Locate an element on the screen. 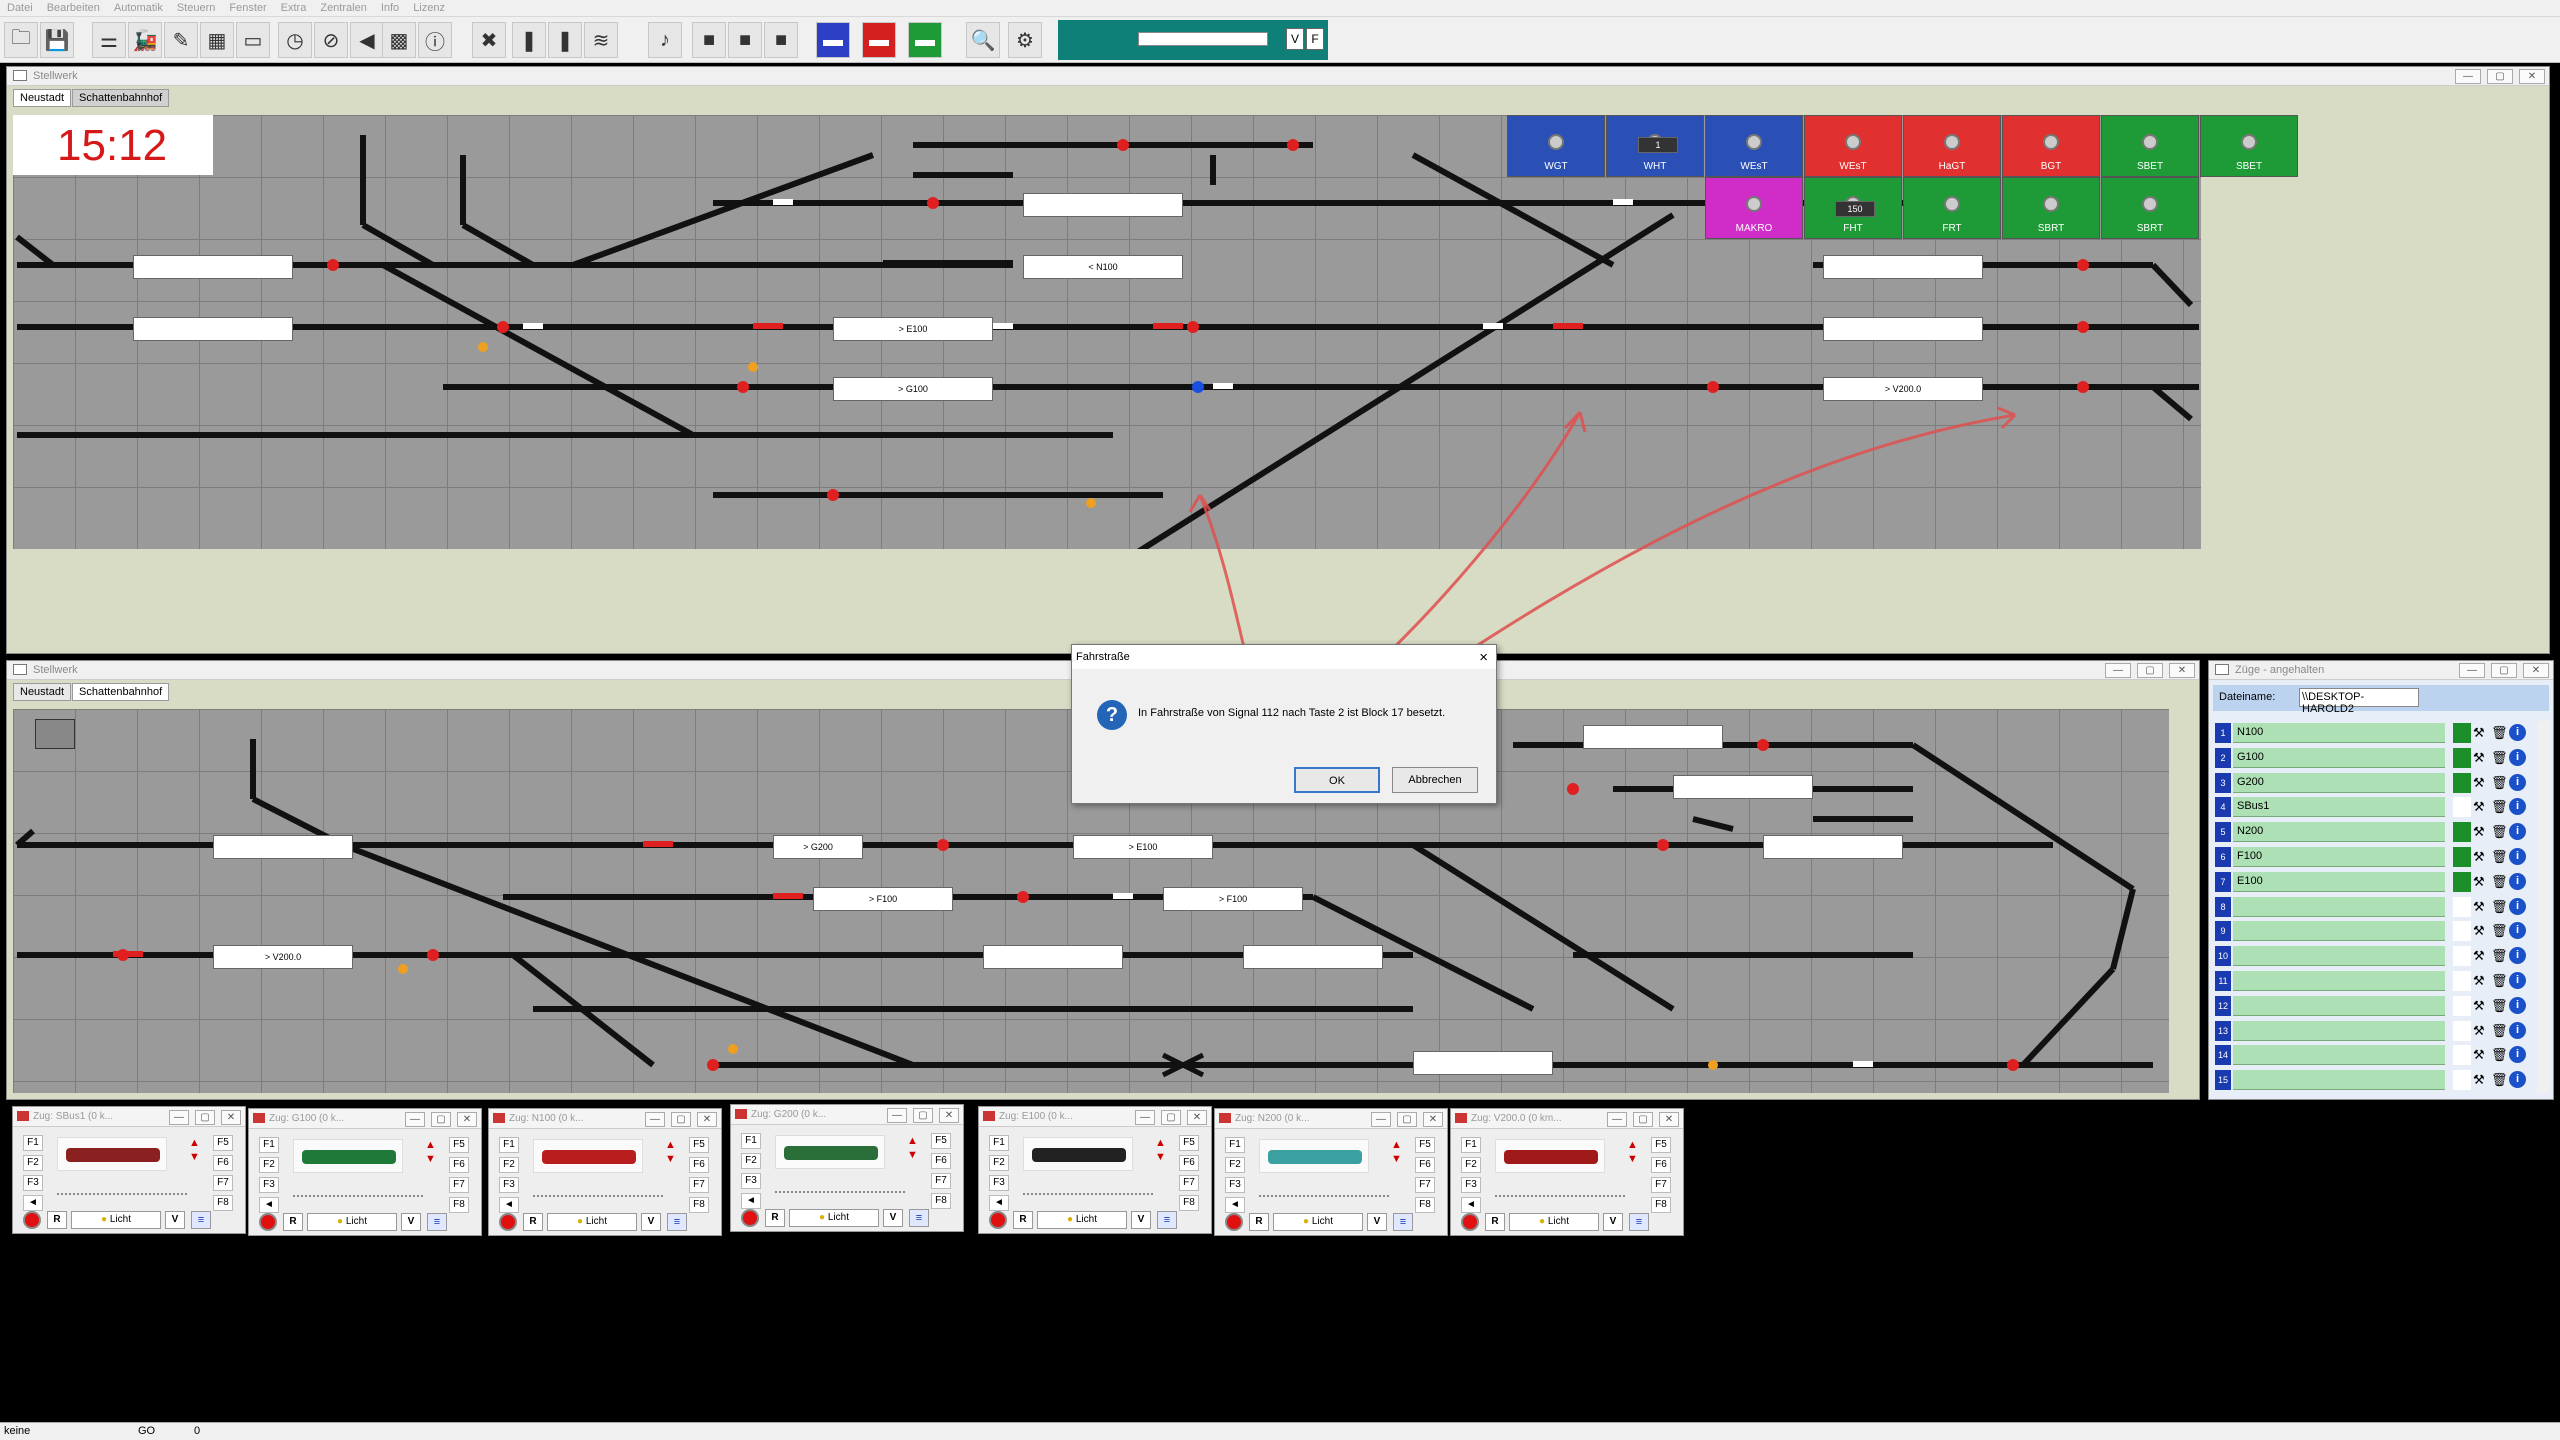 The width and height of the screenshot is (2560, 1440). cancel-button: Abbrechen is located at coordinates (1435, 780).